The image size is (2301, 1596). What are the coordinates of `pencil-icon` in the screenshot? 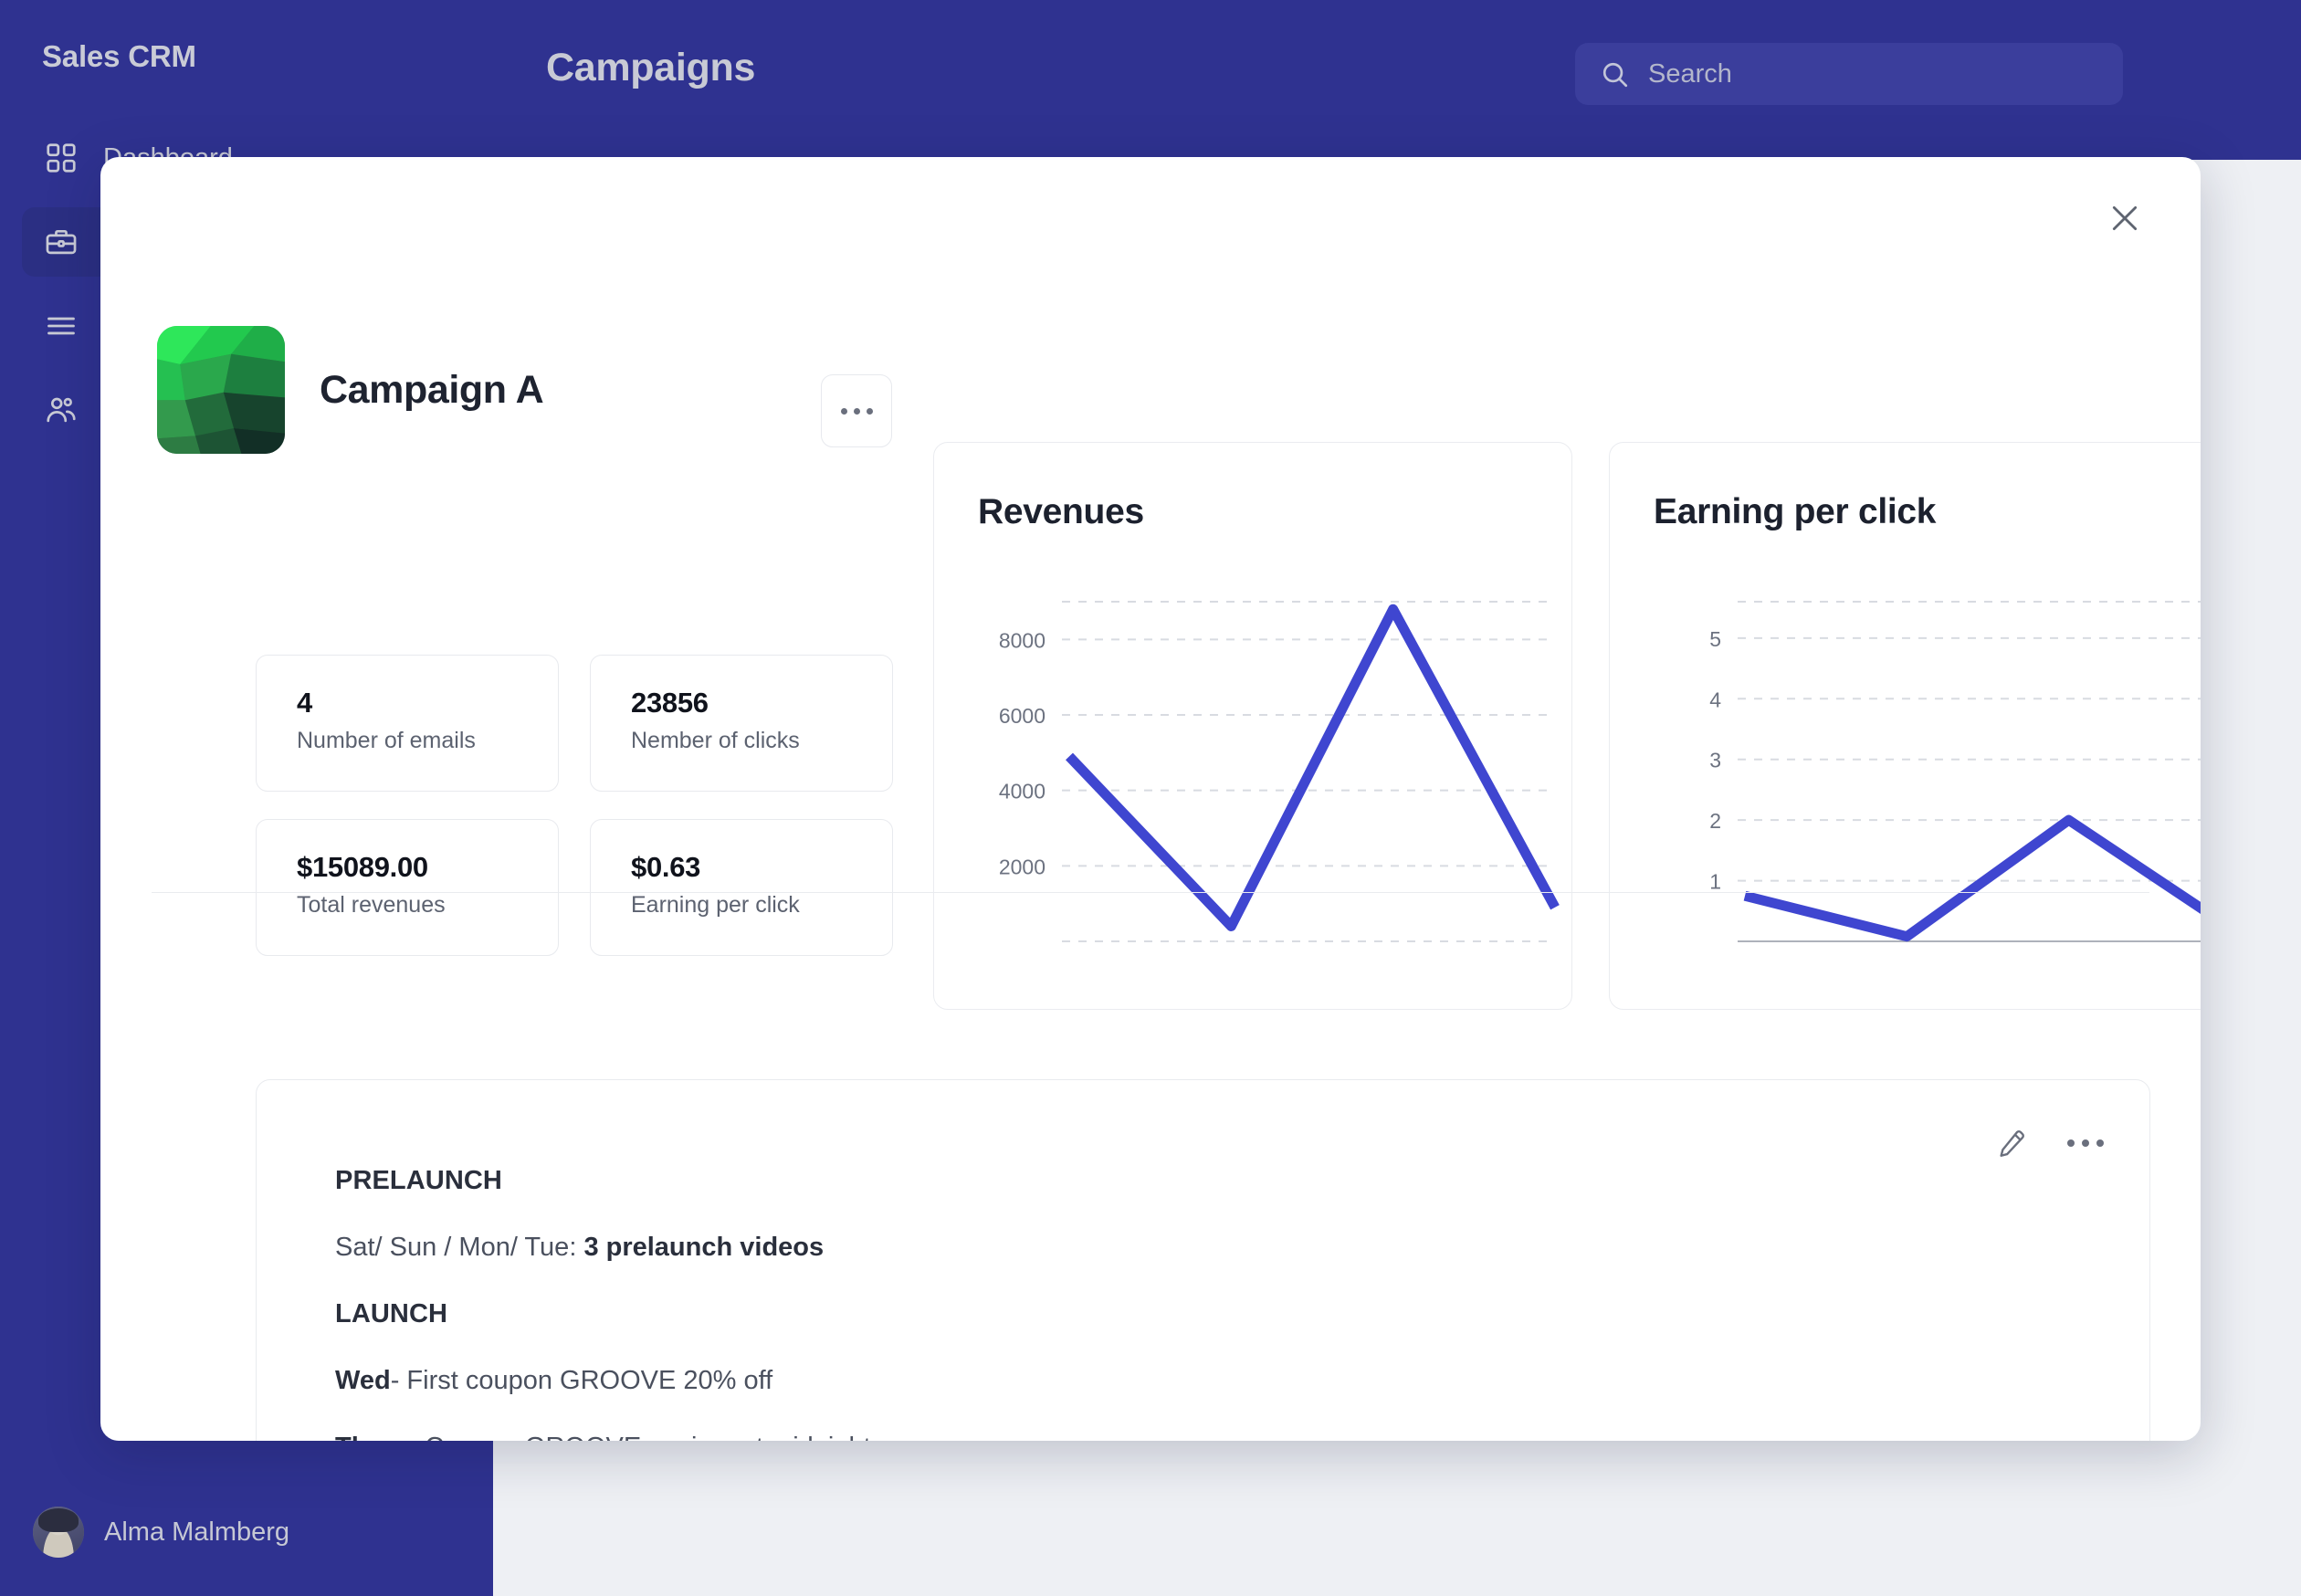 It's located at (2011, 1143).